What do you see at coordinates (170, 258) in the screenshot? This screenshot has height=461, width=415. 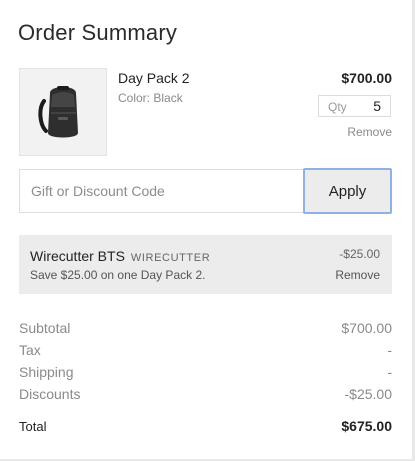 I see `discount-code-badge: WIRECUTTER` at bounding box center [170, 258].